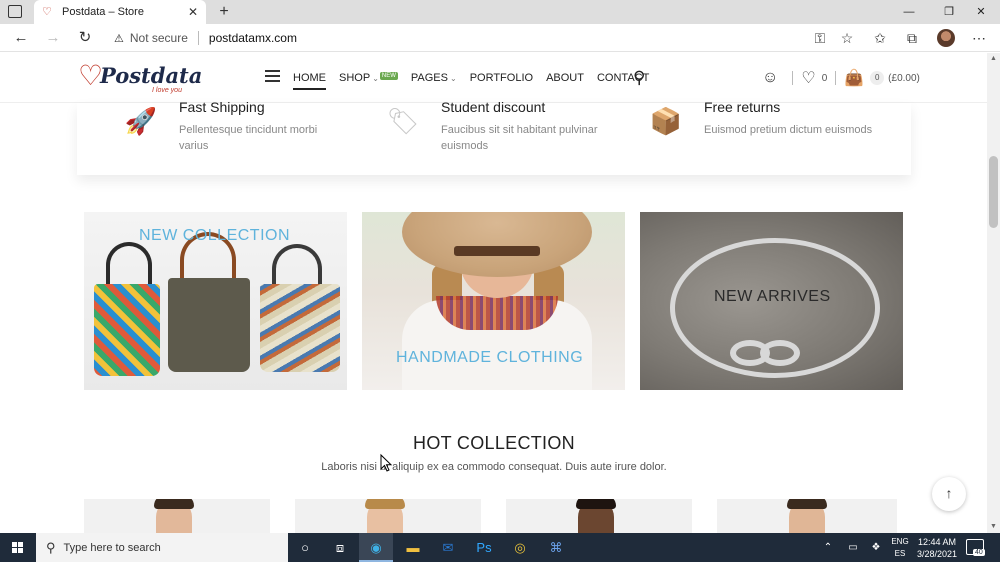  Describe the element at coordinates (639, 78) in the screenshot. I see `search-icon: ⚲` at that location.